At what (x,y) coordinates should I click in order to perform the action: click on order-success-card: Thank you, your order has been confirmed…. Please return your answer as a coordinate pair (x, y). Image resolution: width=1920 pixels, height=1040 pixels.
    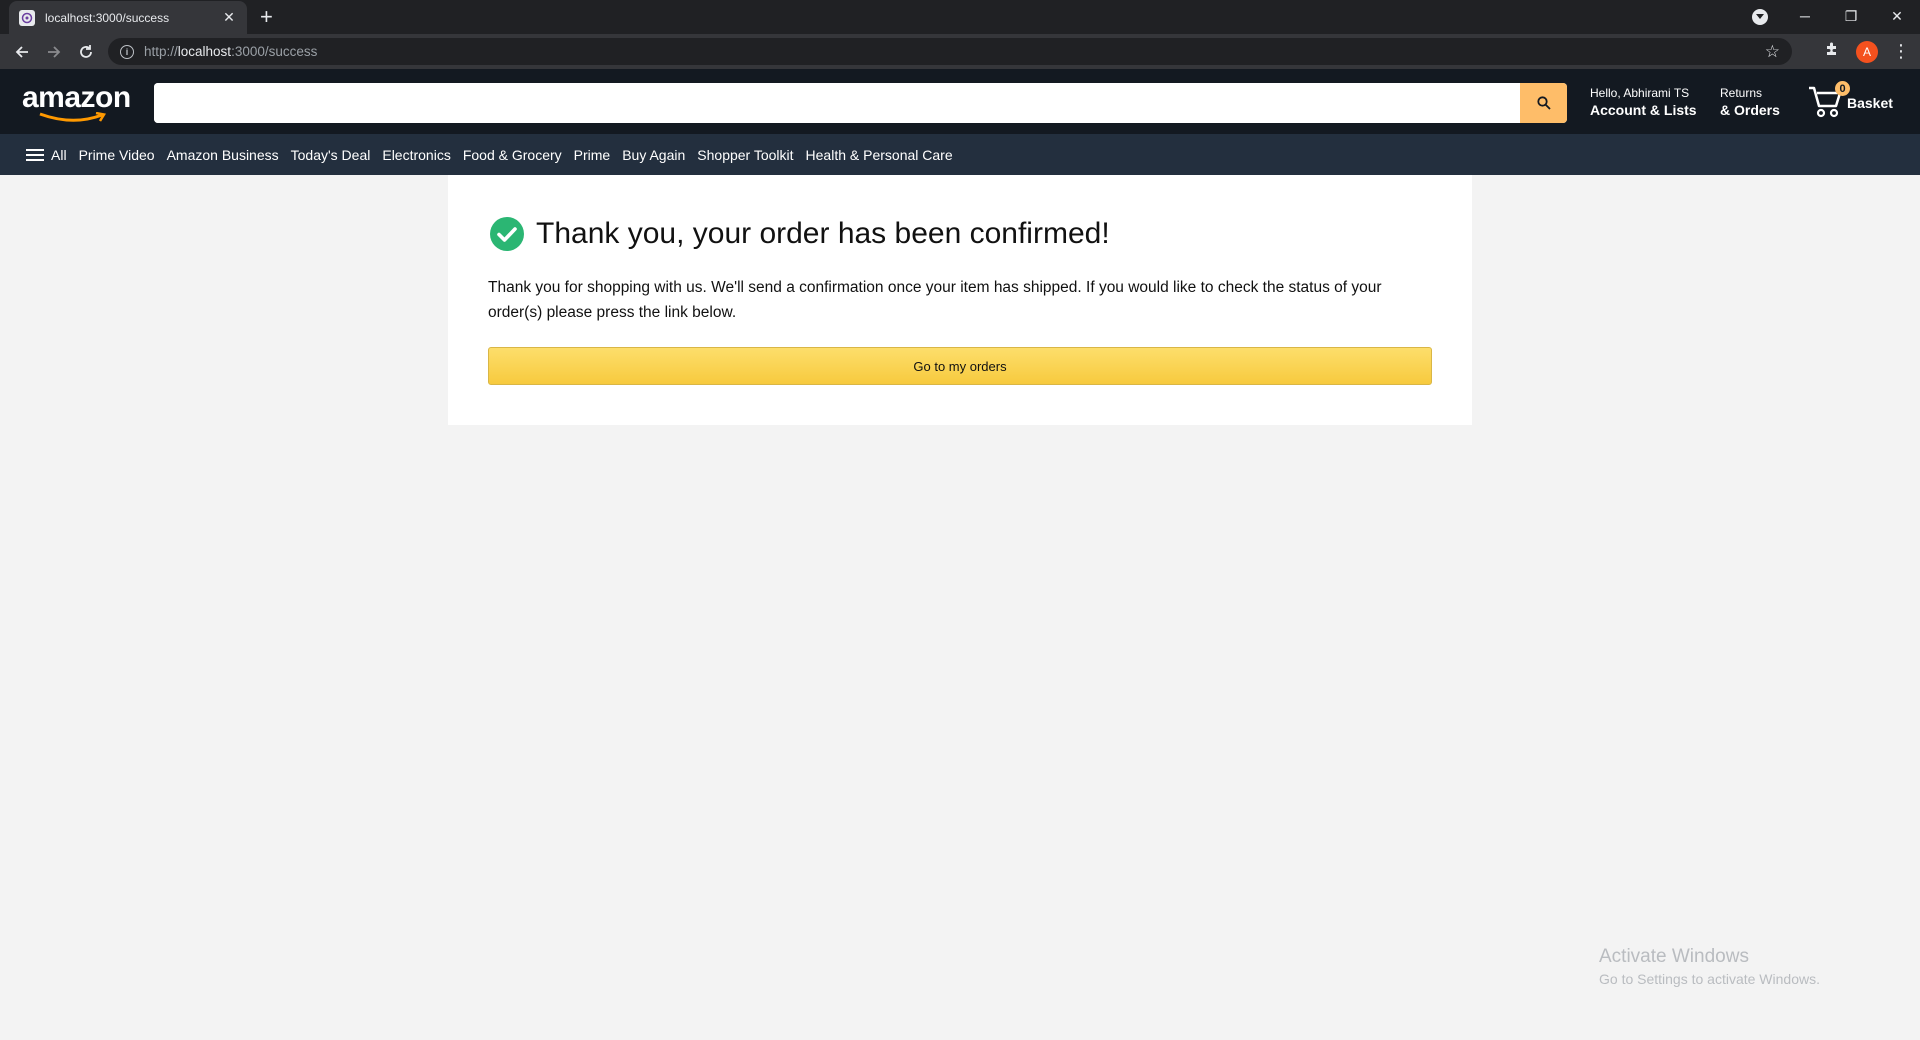
    Looking at the image, I should click on (960, 300).